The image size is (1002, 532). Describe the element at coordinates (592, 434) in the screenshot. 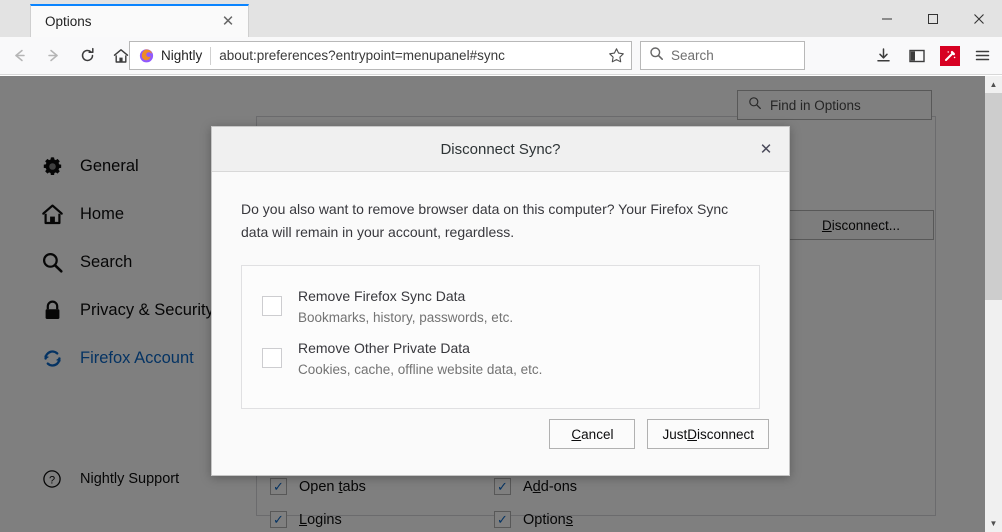

I see `cancel-button: Cancel` at that location.